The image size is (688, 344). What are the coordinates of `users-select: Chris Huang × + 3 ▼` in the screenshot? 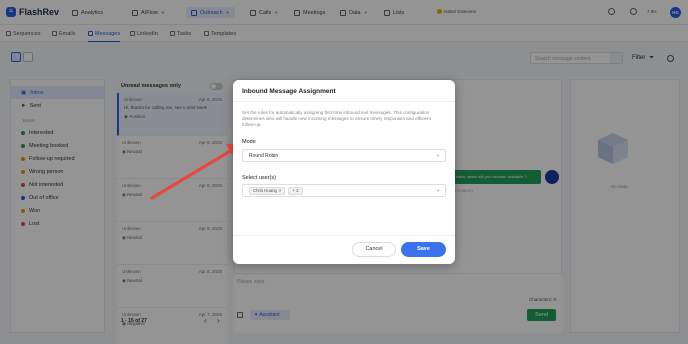 It's located at (344, 190).